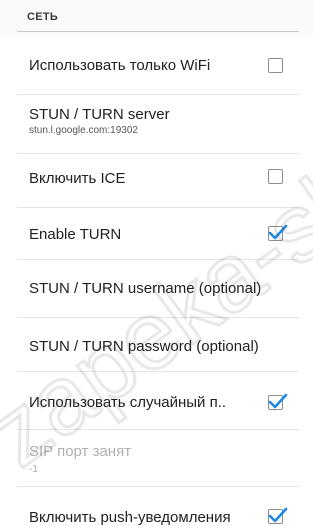  I want to click on pref-label: STUN / TURN password (optional), so click(144, 346).